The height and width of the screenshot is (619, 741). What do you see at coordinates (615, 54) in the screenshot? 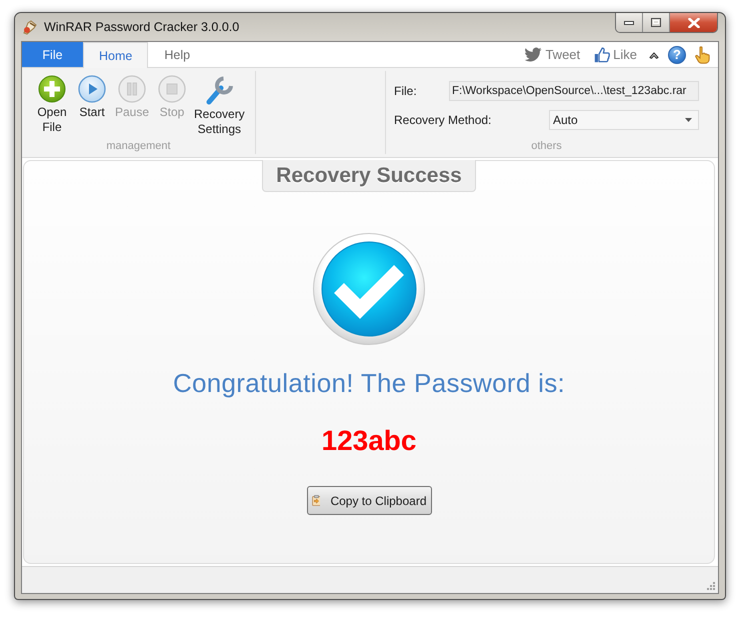
I see `like-button: Like` at bounding box center [615, 54].